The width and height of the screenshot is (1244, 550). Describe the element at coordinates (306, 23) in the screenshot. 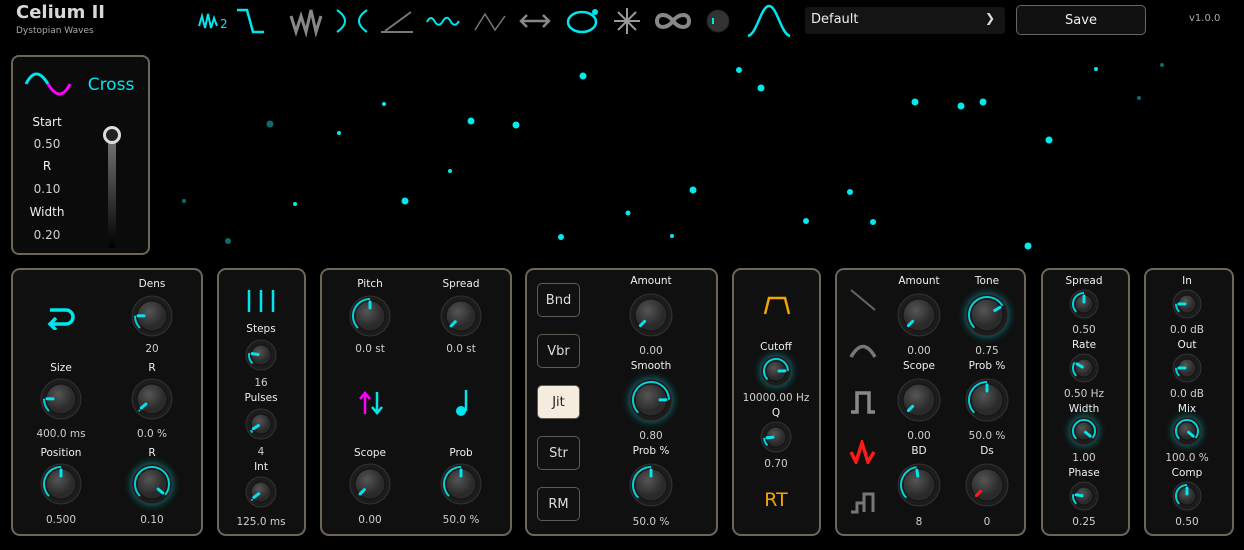

I see `zigzag-icon` at that location.